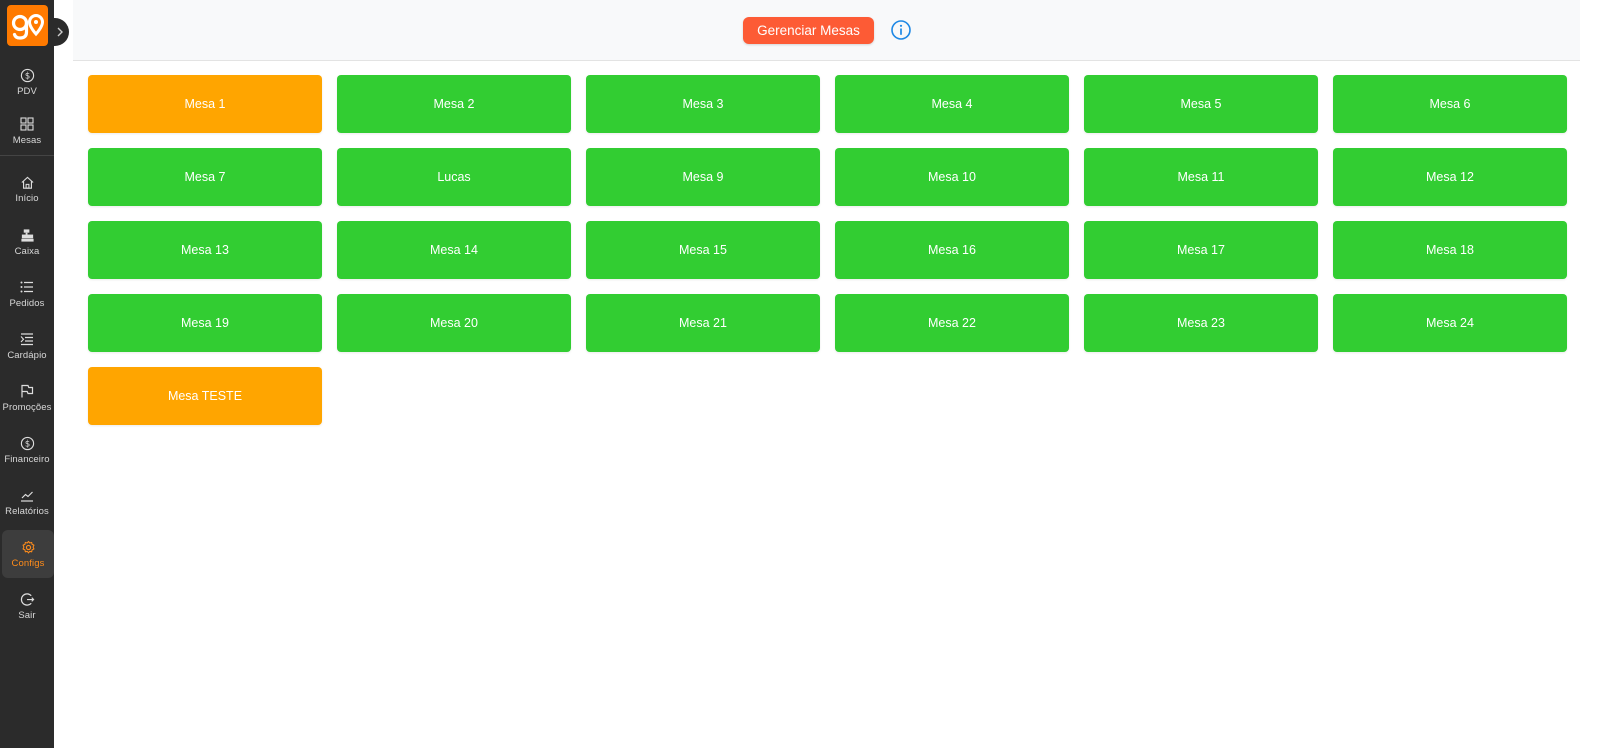 The image size is (1600, 748). I want to click on sidebar-item-label: Configs, so click(28, 563).